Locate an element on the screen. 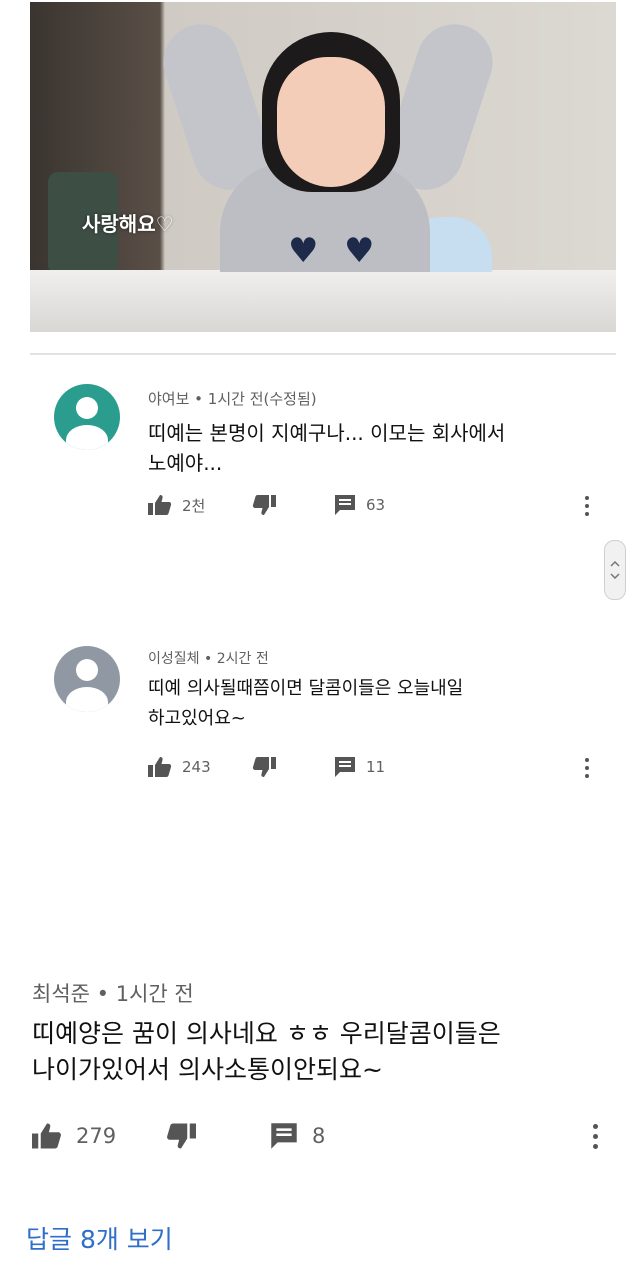 This screenshot has height=1280, width=640. comment-actions: 2천 63 is located at coordinates (378, 509).